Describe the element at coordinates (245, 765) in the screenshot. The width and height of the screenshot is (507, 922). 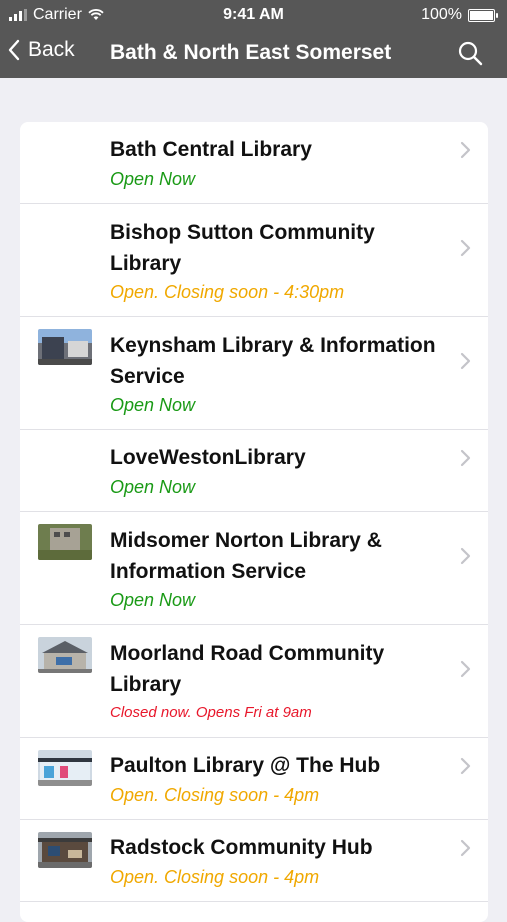
I see `library-name: Paulton Library @ The Hub` at that location.